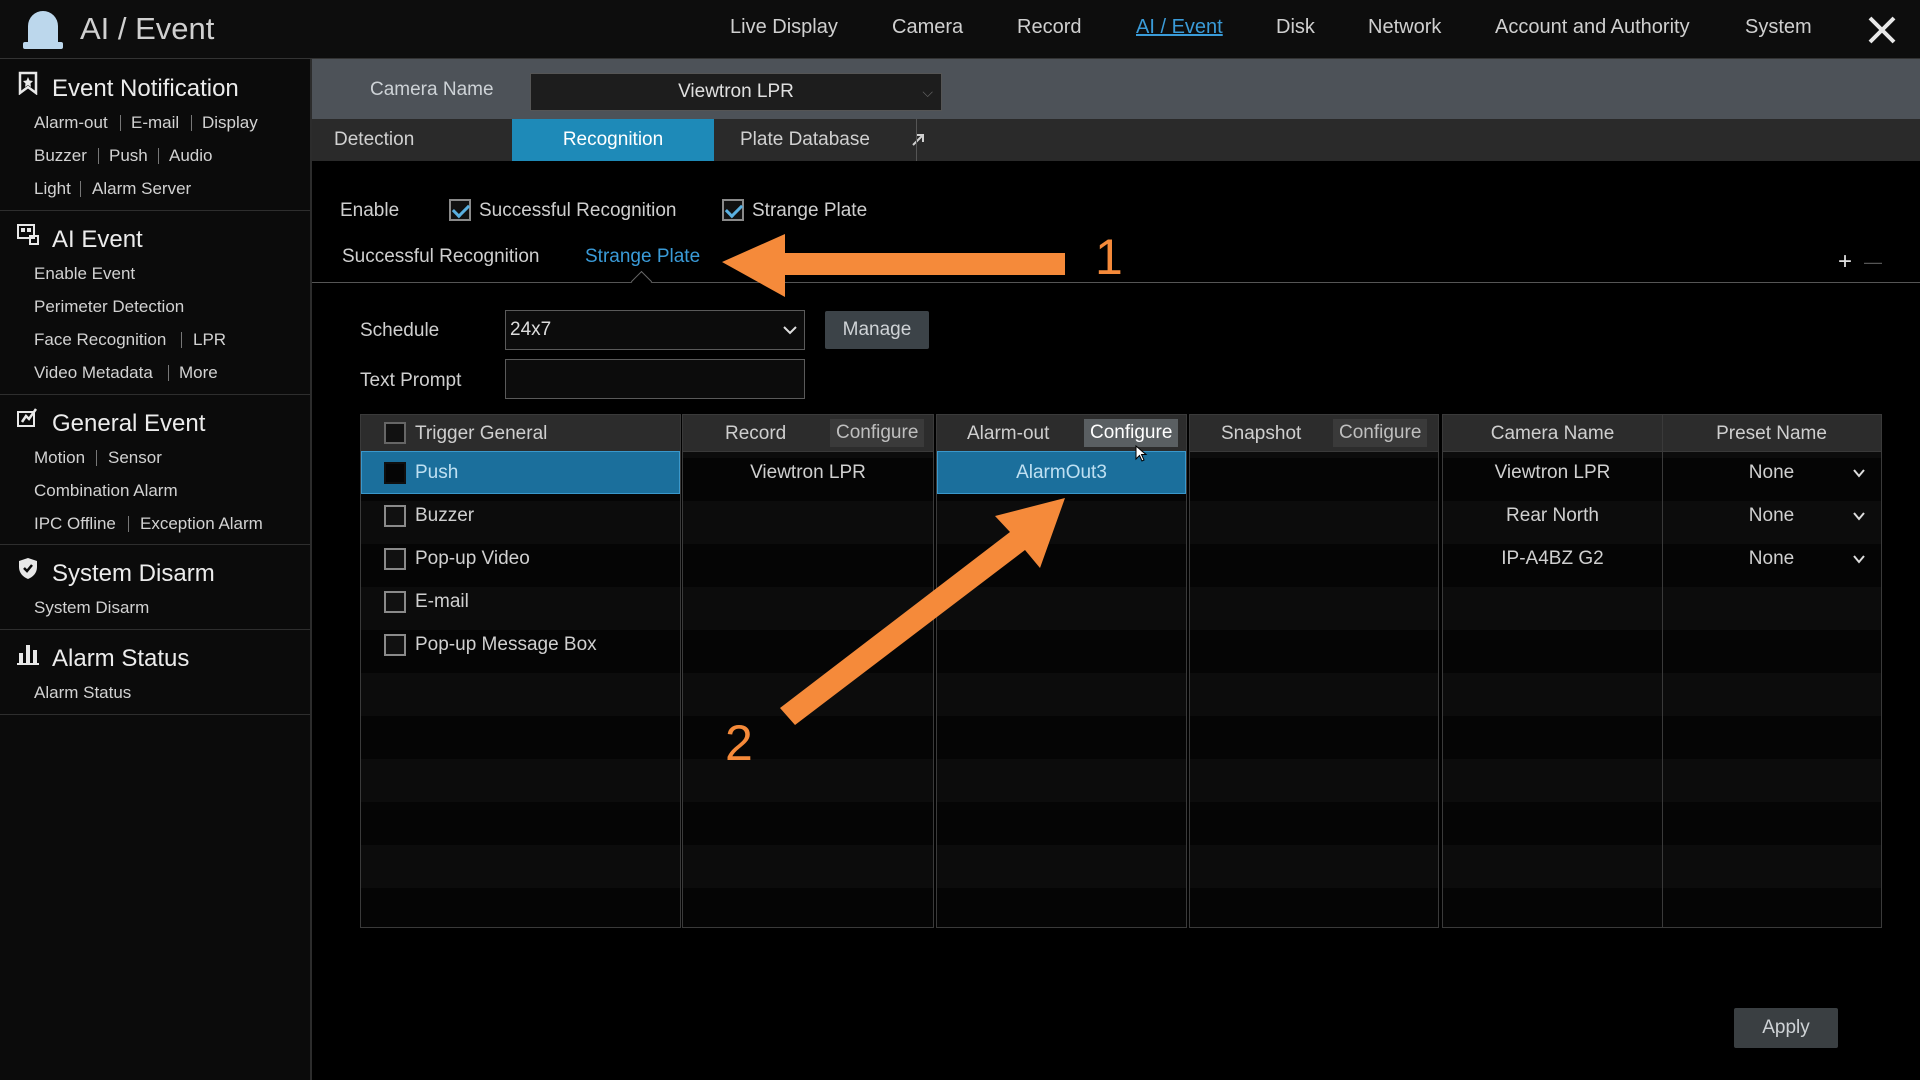  I want to click on popup-video-checkbox, so click(395, 559).